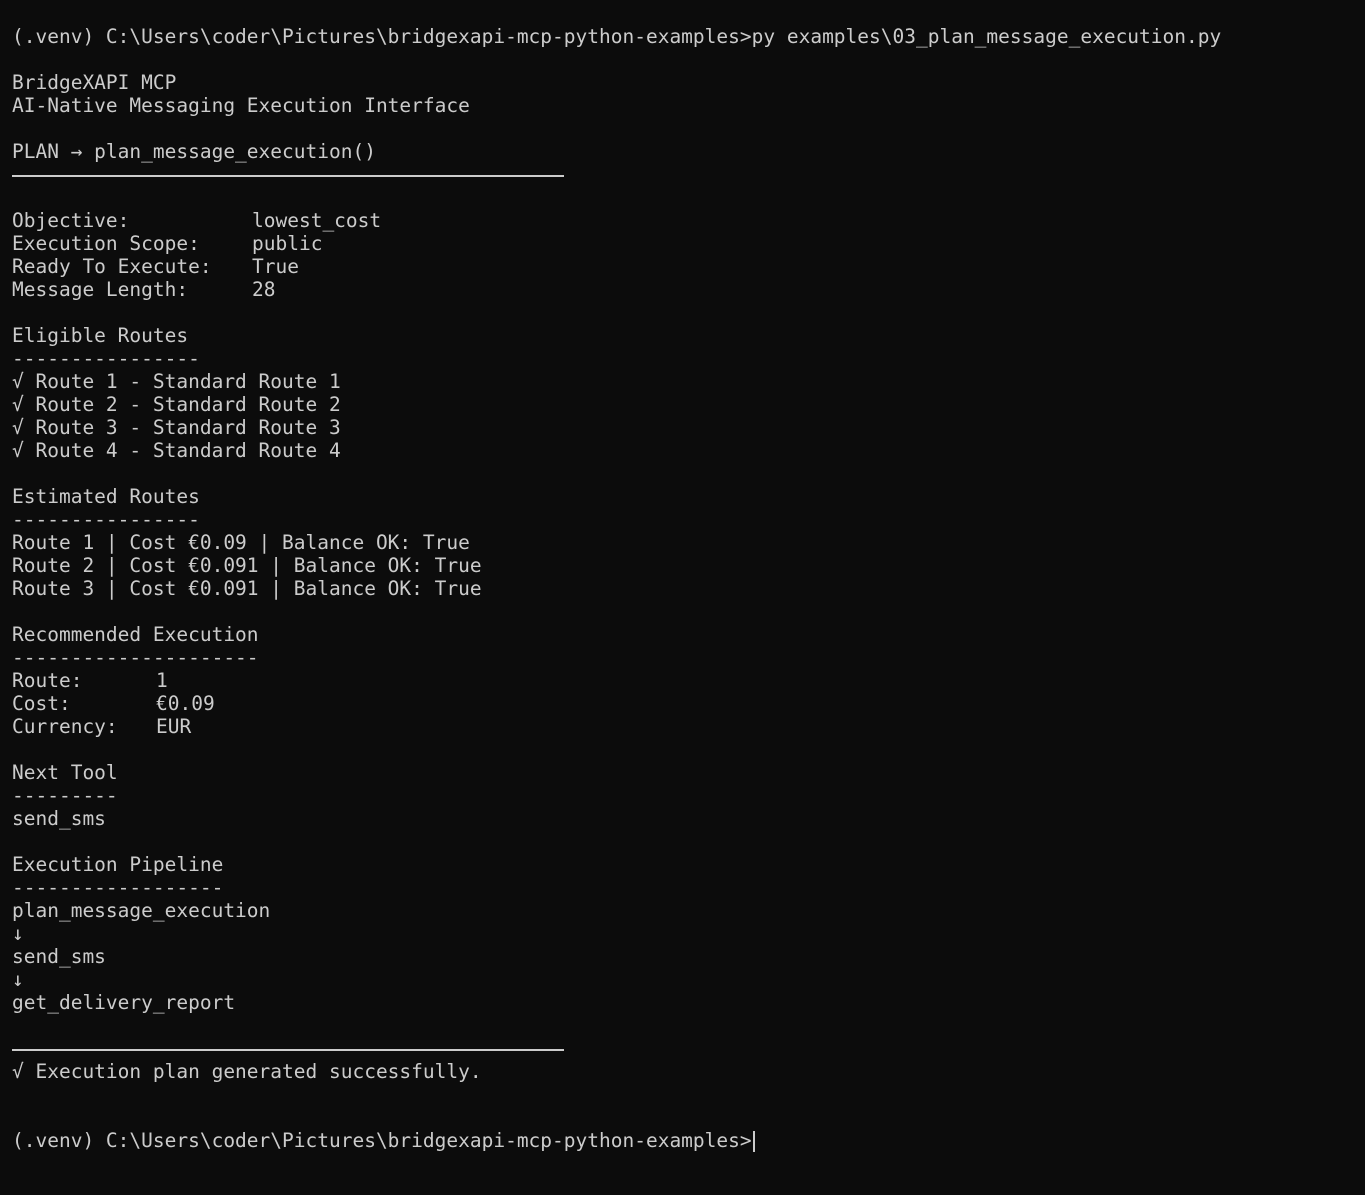 Image resolution: width=1365 pixels, height=1195 pixels. Describe the element at coordinates (118, 887) in the screenshot. I see `pipeline-underline: ------------------` at that location.